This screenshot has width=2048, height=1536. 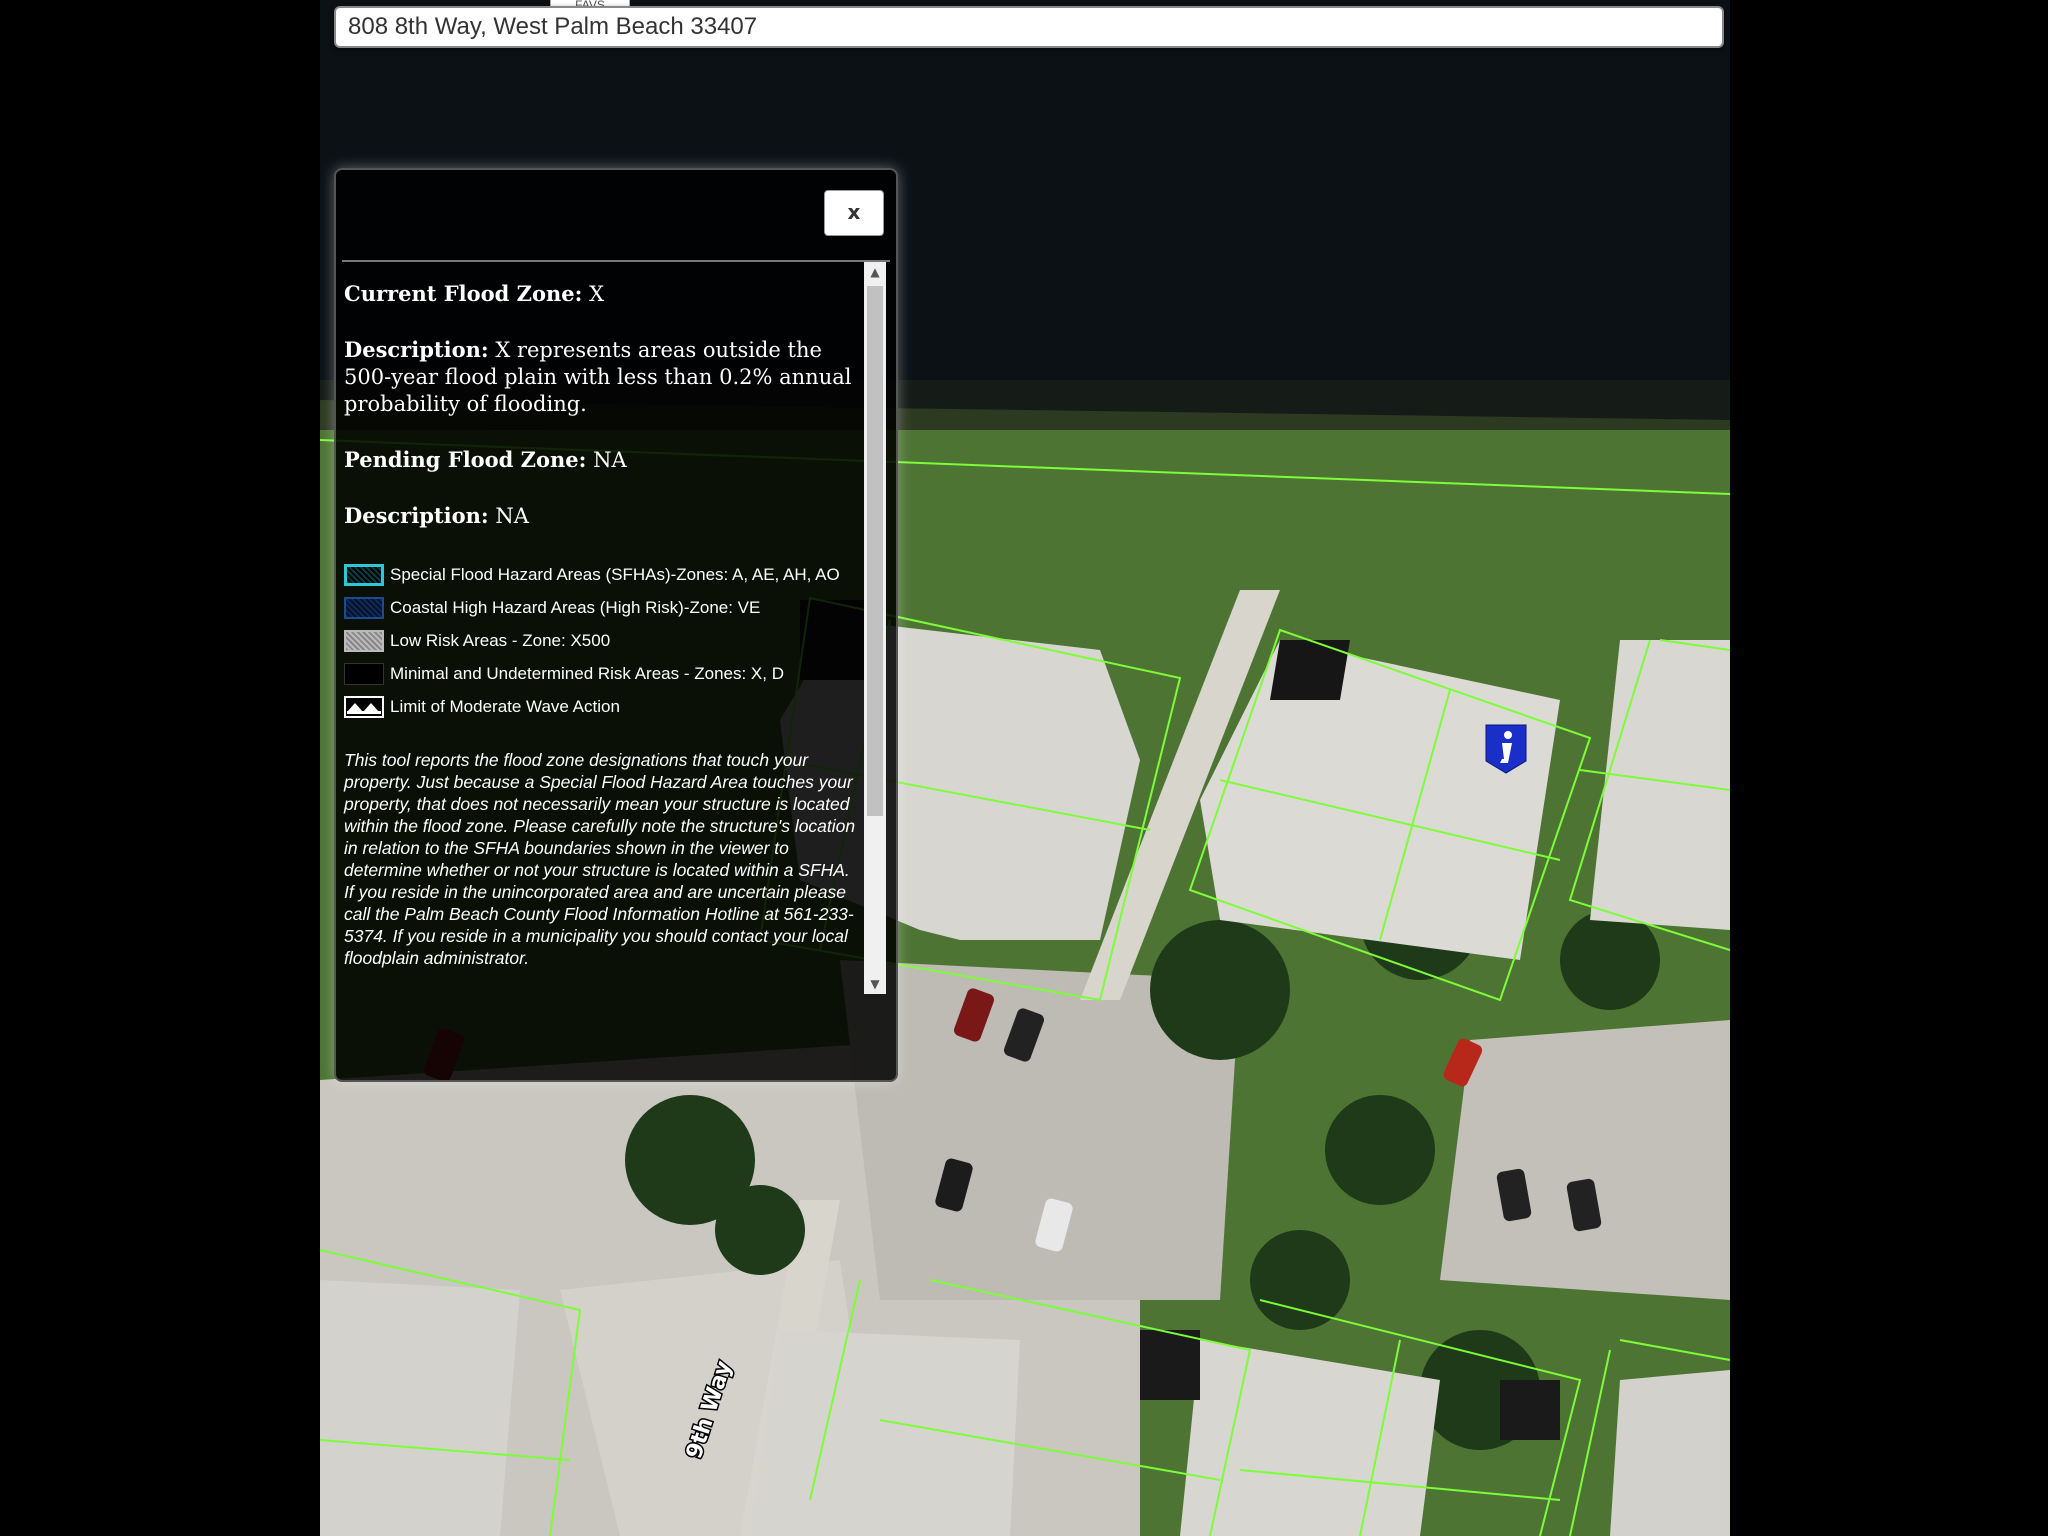 I want to click on legend-item: Low Risk Areas - Zone: X500, so click(x=603, y=640).